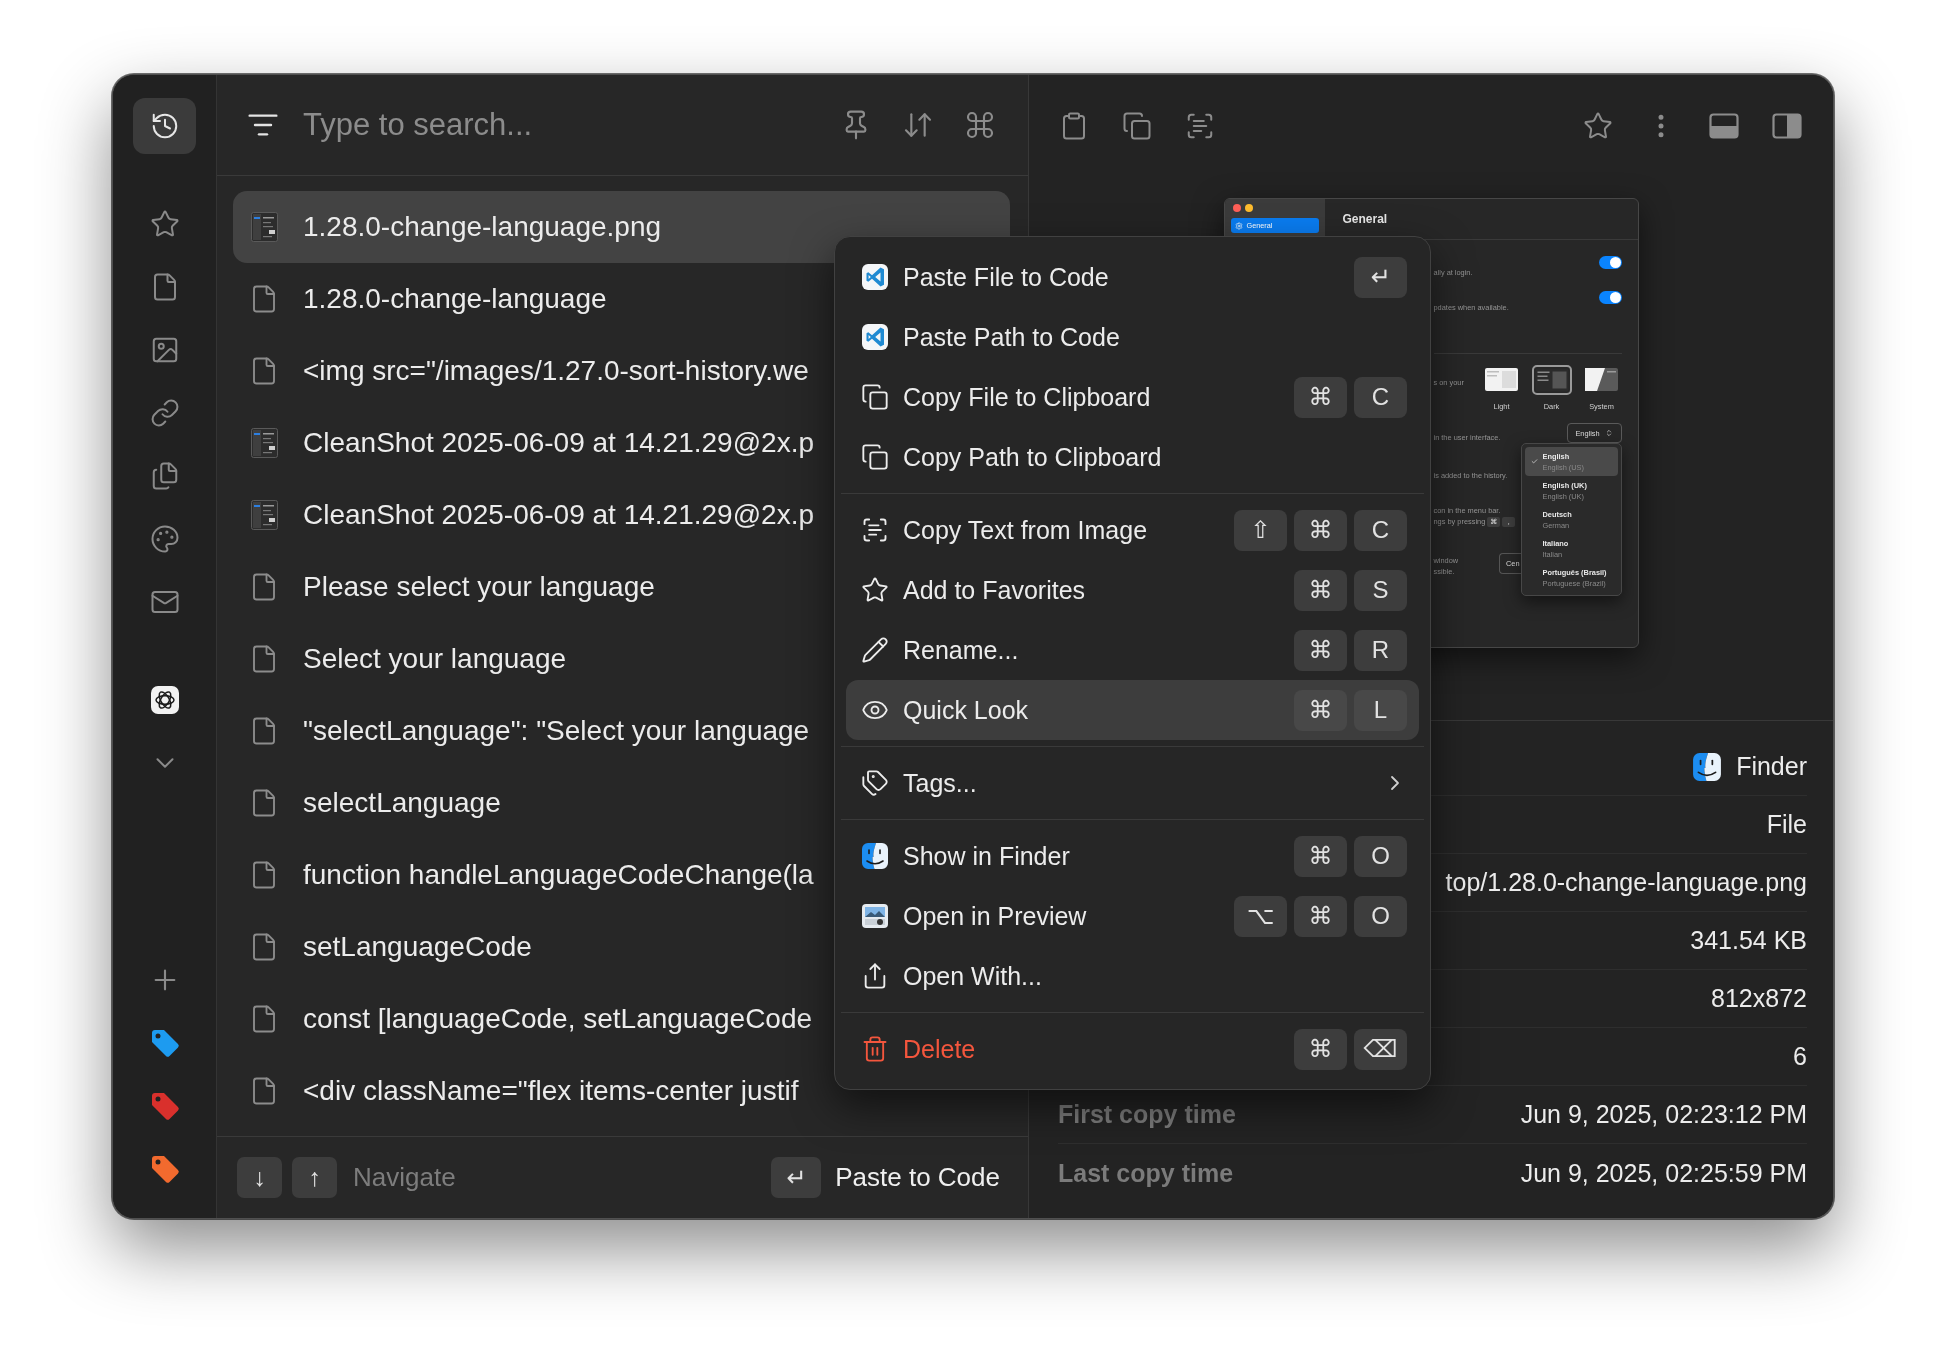 Image resolution: width=1946 pixels, height=1366 pixels. Describe the element at coordinates (1608, 433) in the screenshot. I see `up-down-chevron-icon` at that location.